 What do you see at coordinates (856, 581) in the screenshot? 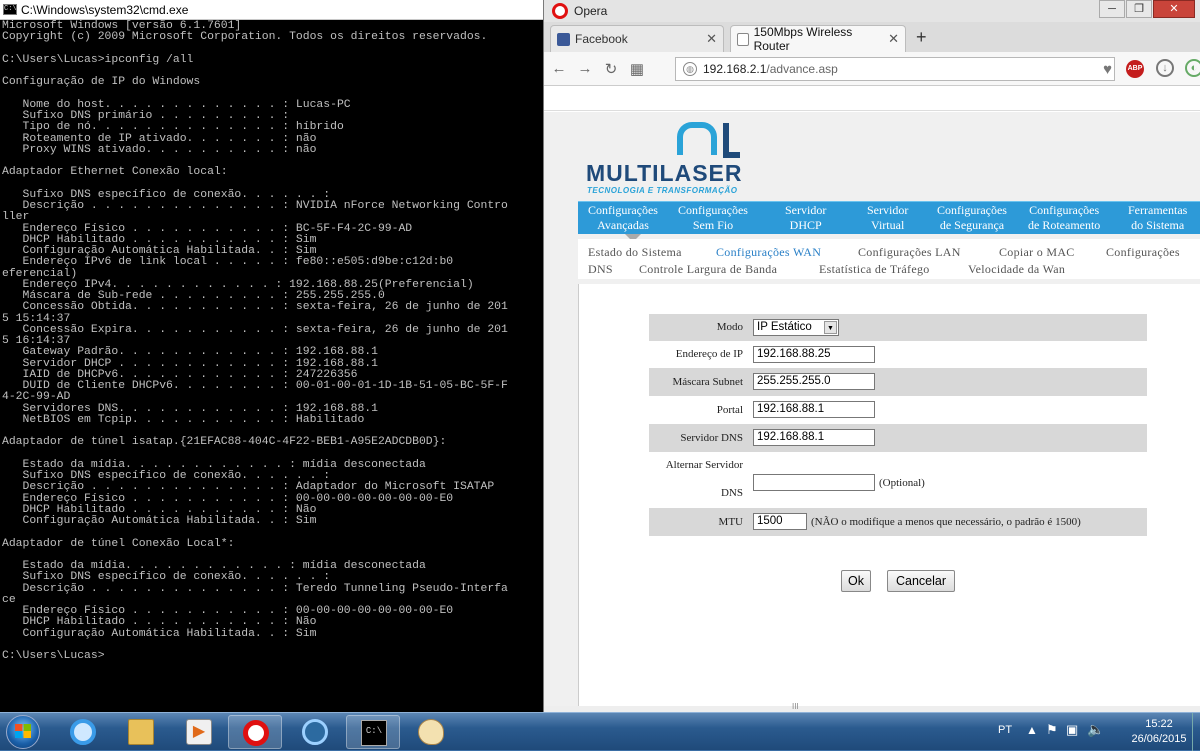
I see `ok-button: Ok` at bounding box center [856, 581].